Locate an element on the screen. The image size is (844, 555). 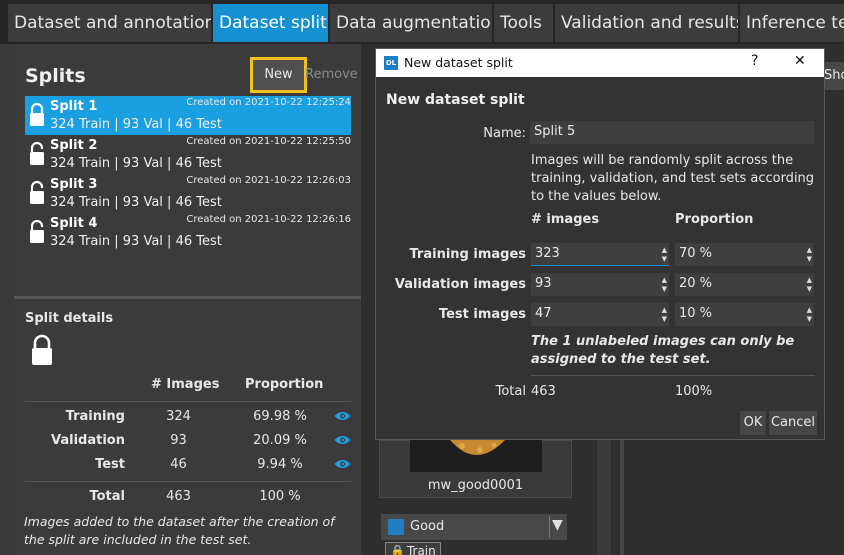
validation-proportion-value: 20 % is located at coordinates (696, 283).